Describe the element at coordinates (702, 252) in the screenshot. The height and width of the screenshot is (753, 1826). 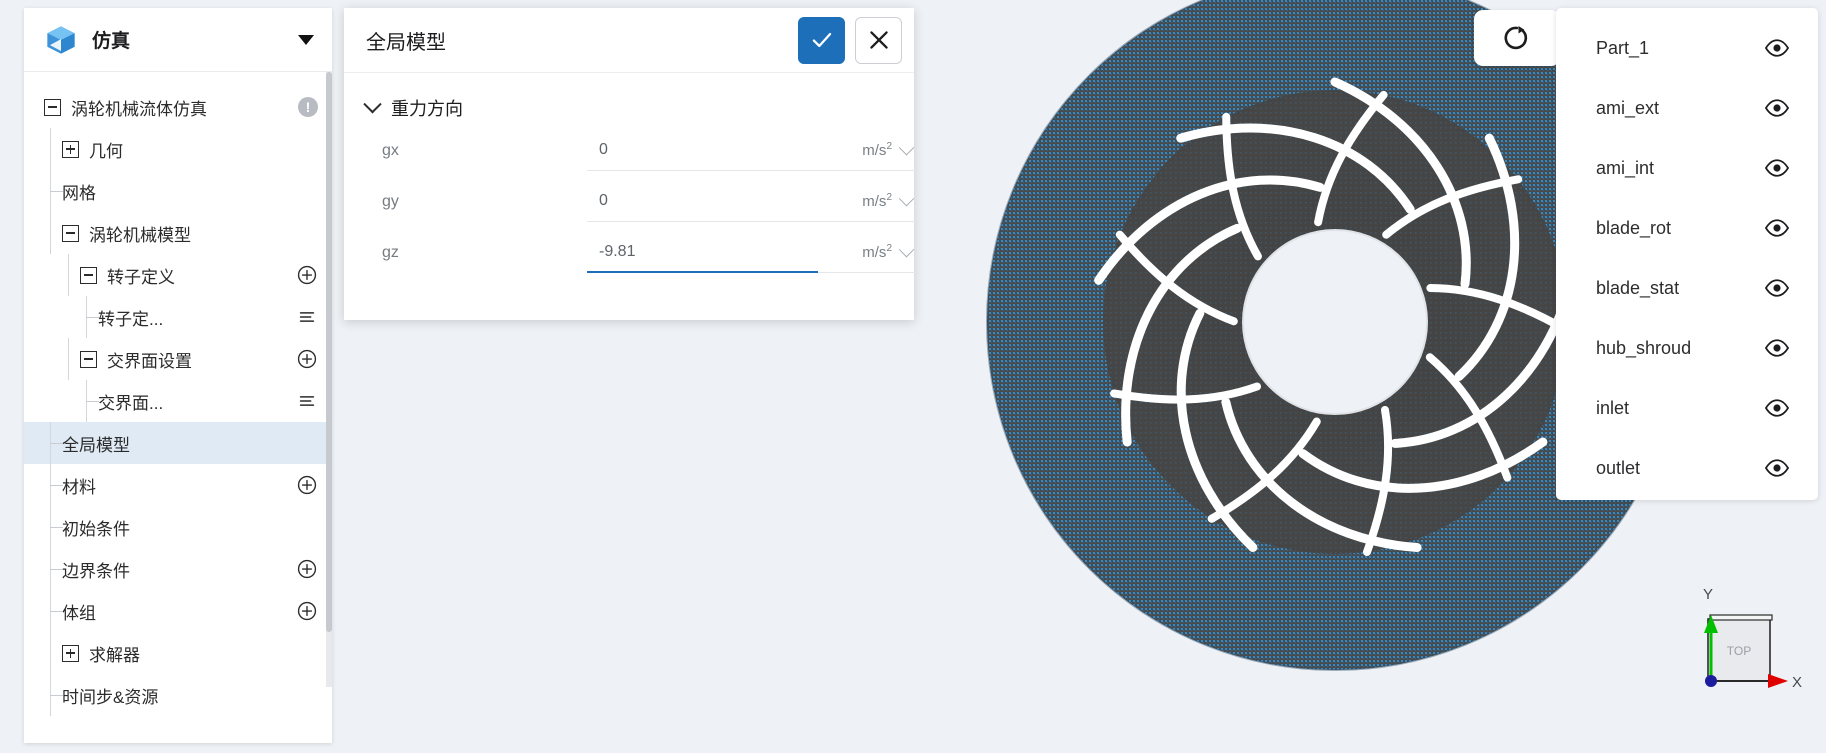
I see `field-input-gz` at that location.